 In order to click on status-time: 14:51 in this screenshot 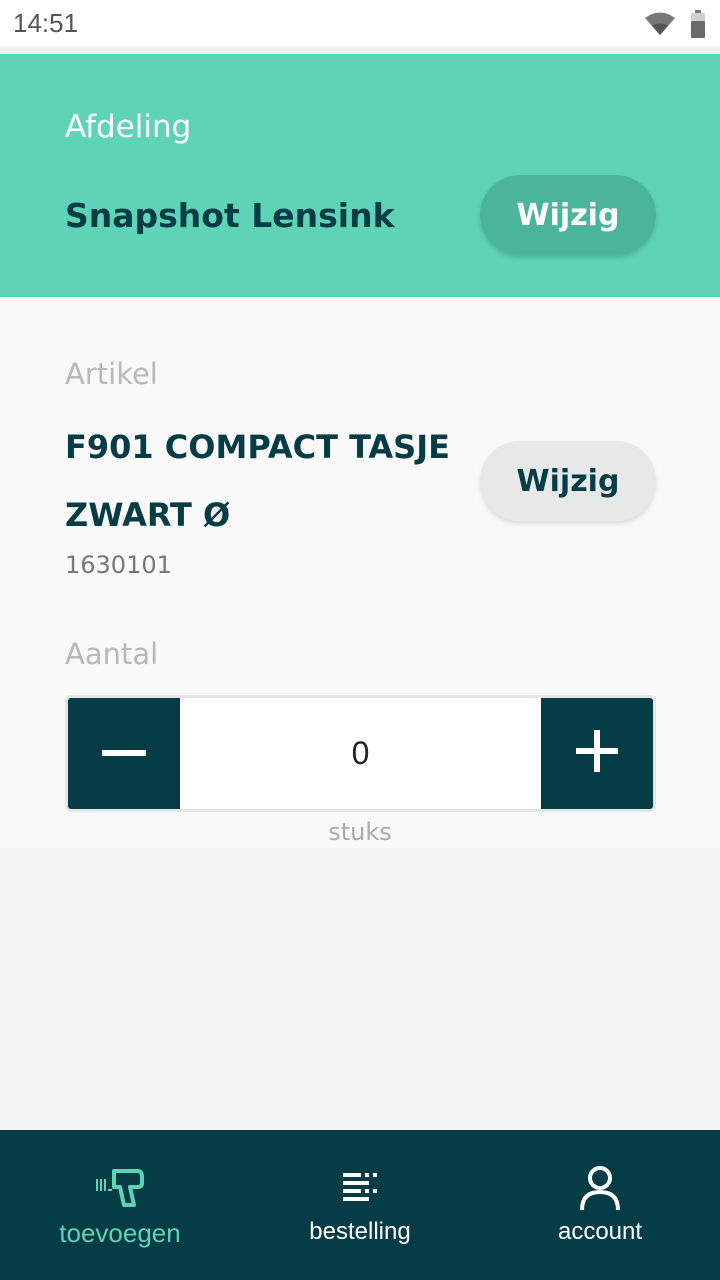, I will do `click(46, 23)`.